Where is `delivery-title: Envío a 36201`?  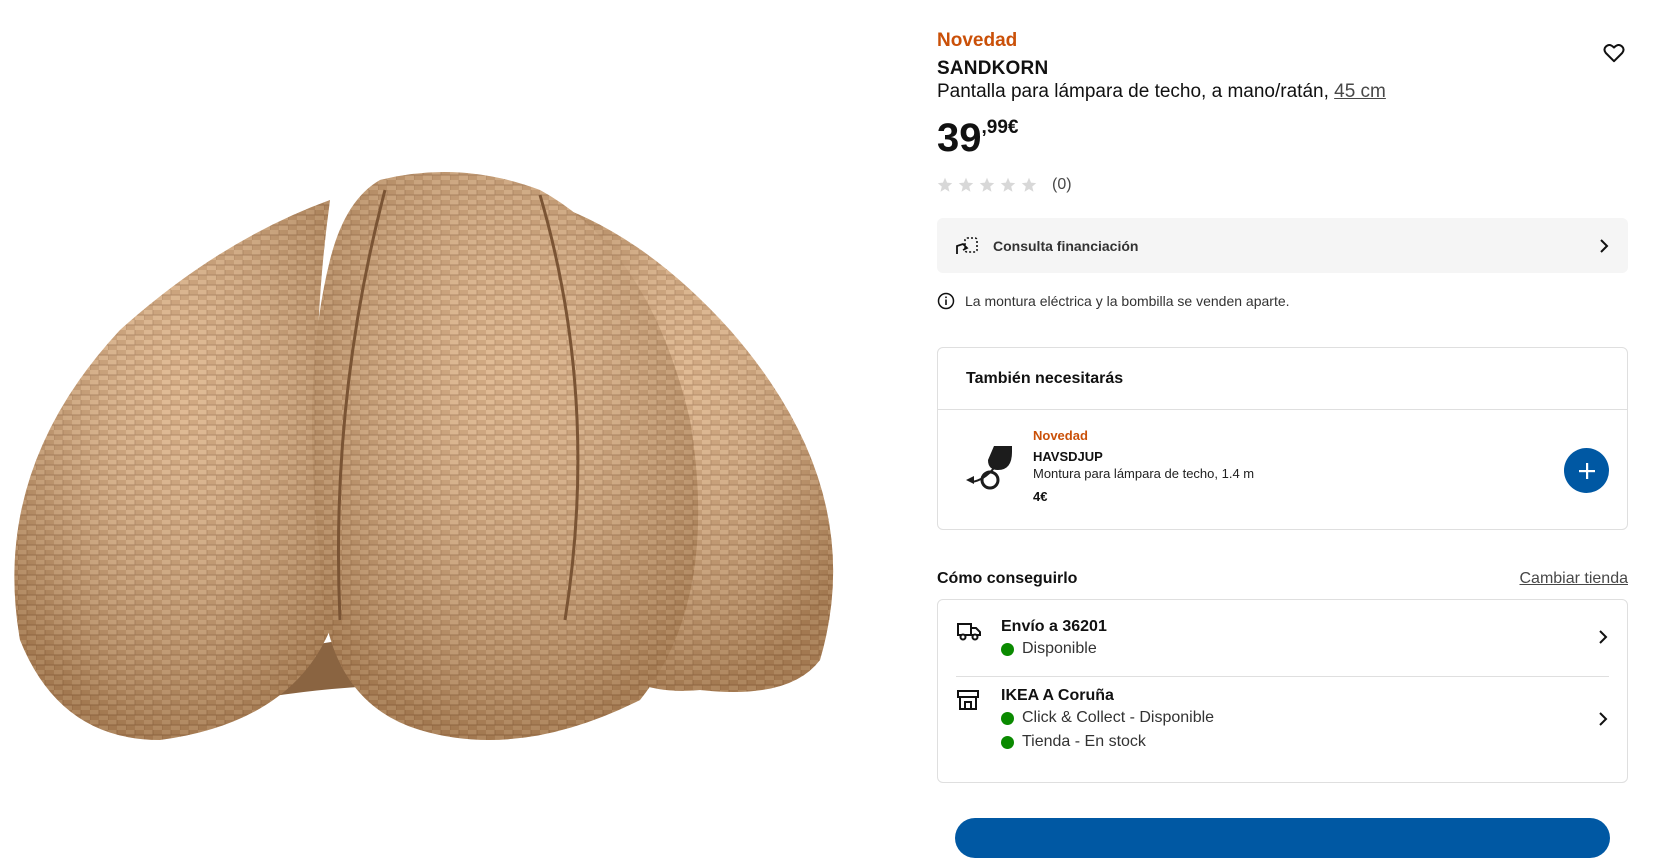
delivery-title: Envío a 36201 is located at coordinates (1054, 626).